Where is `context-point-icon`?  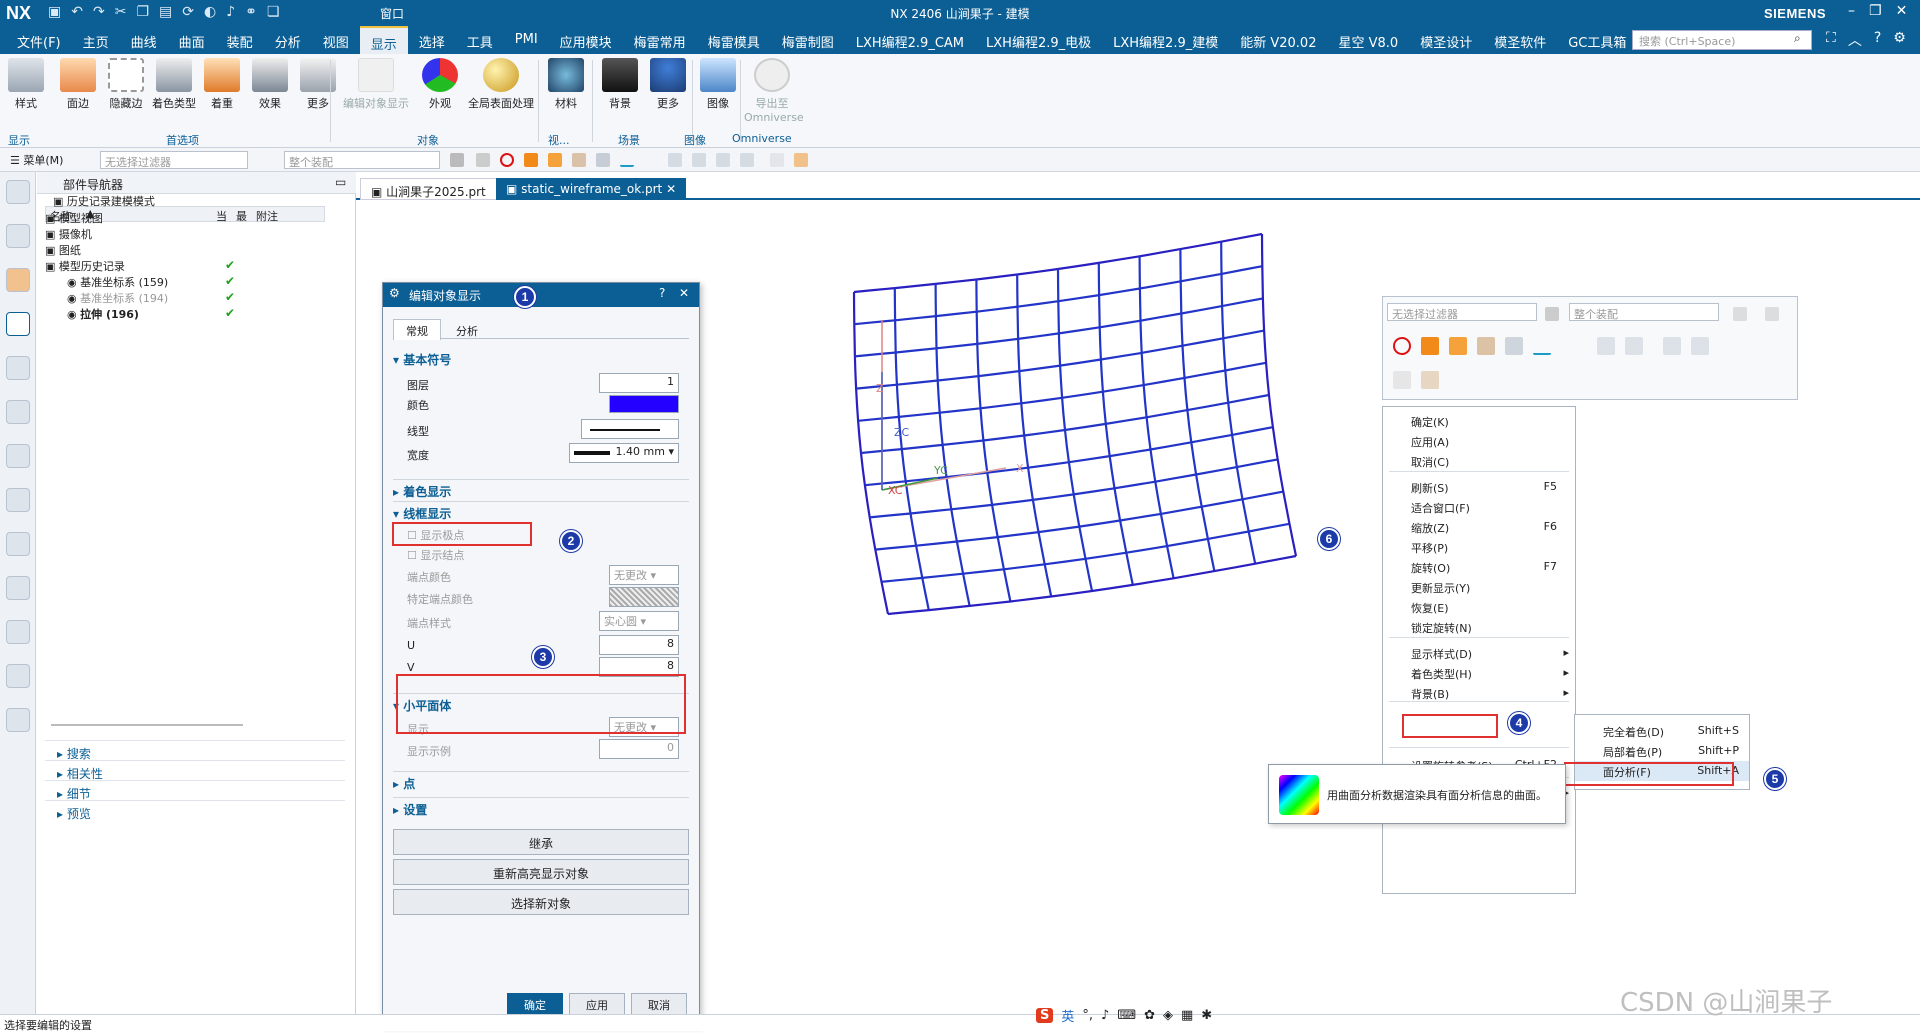 context-point-icon is located at coordinates (1568, 346).